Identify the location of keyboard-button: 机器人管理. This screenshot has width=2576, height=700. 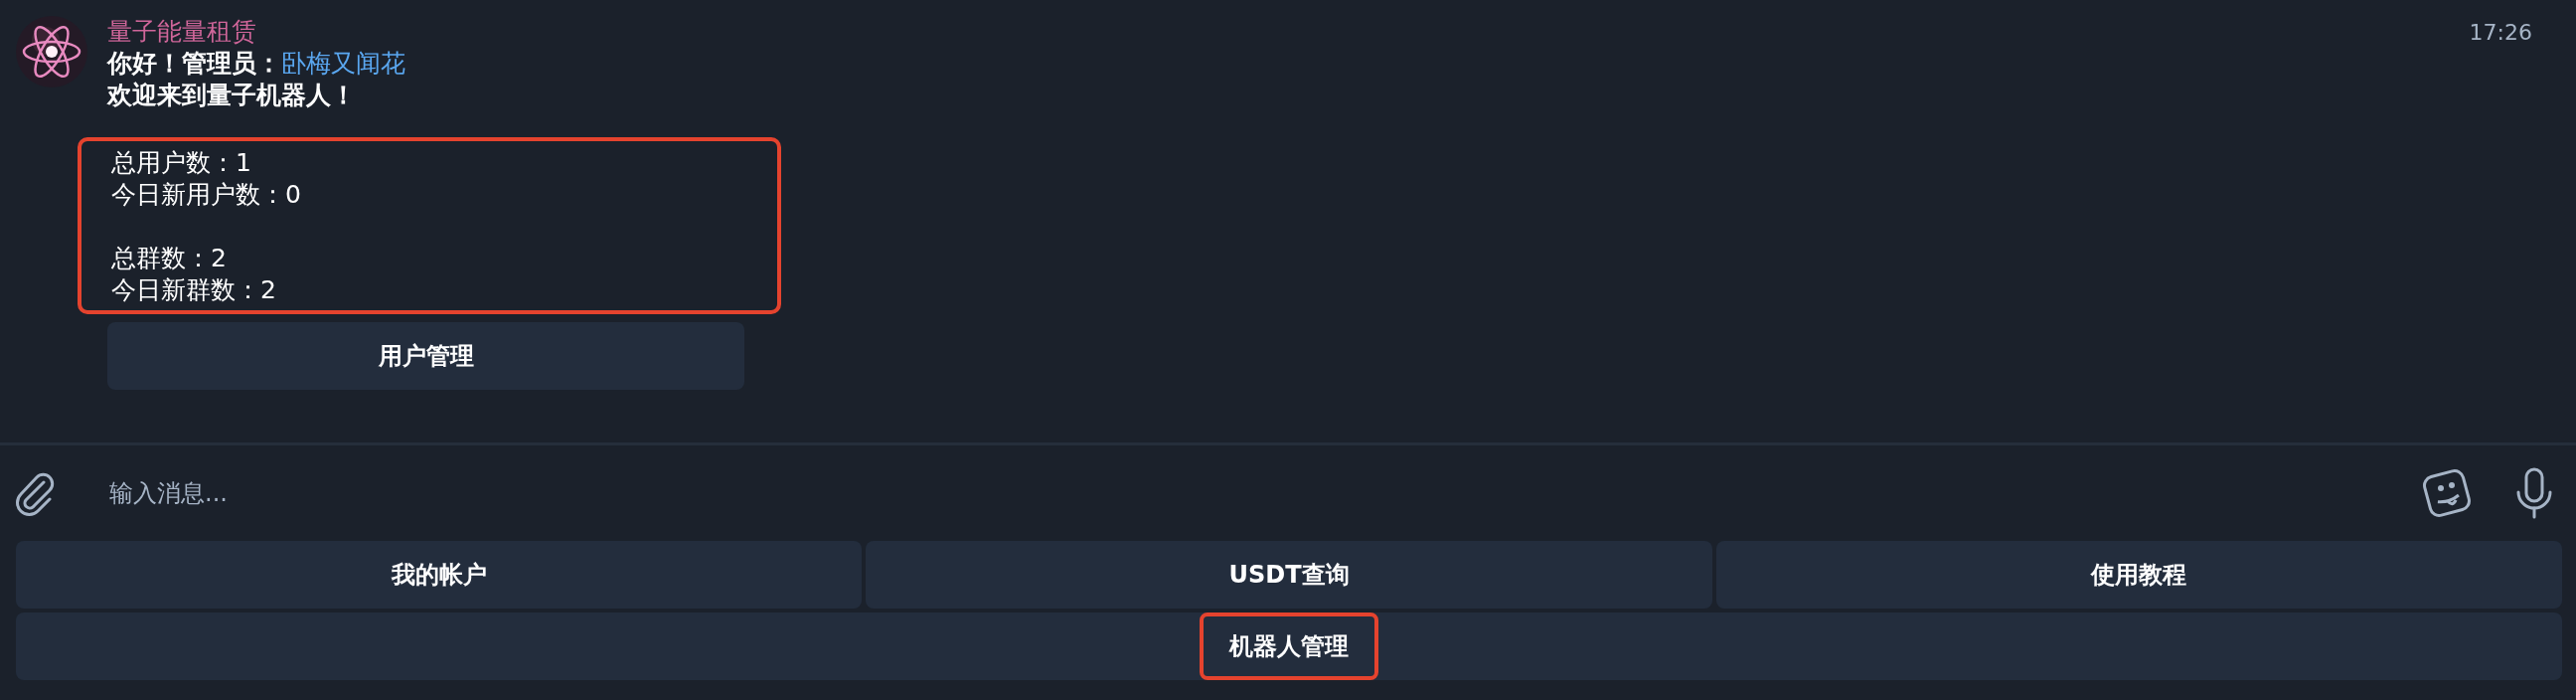
(1289, 646).